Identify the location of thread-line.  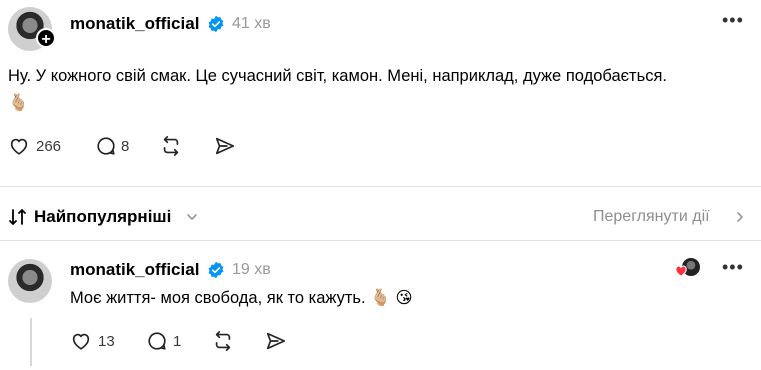
(31, 342).